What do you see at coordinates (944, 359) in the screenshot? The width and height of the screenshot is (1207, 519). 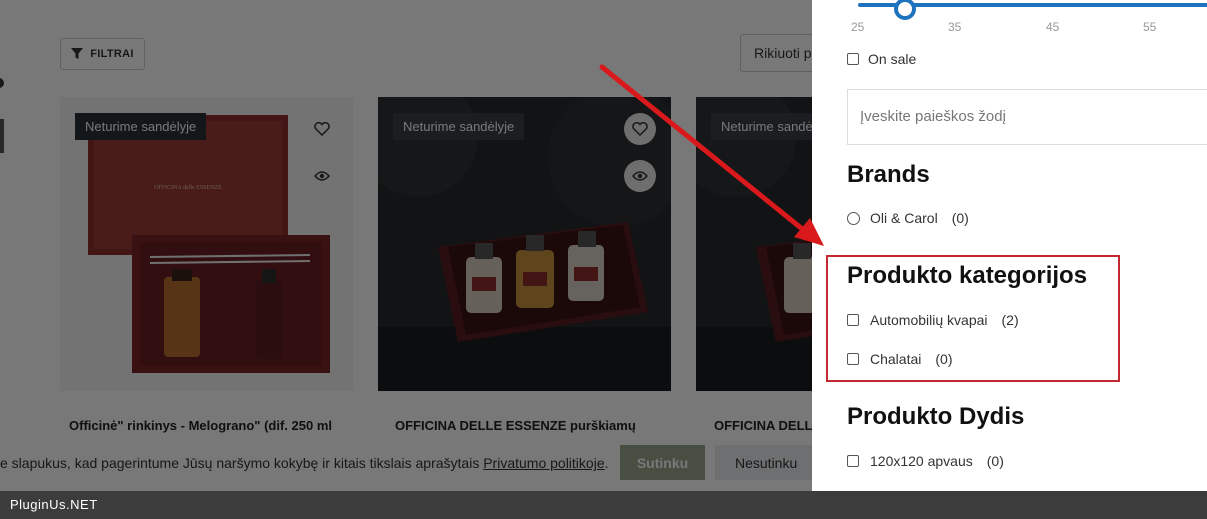 I see `category-option-count: (0)` at bounding box center [944, 359].